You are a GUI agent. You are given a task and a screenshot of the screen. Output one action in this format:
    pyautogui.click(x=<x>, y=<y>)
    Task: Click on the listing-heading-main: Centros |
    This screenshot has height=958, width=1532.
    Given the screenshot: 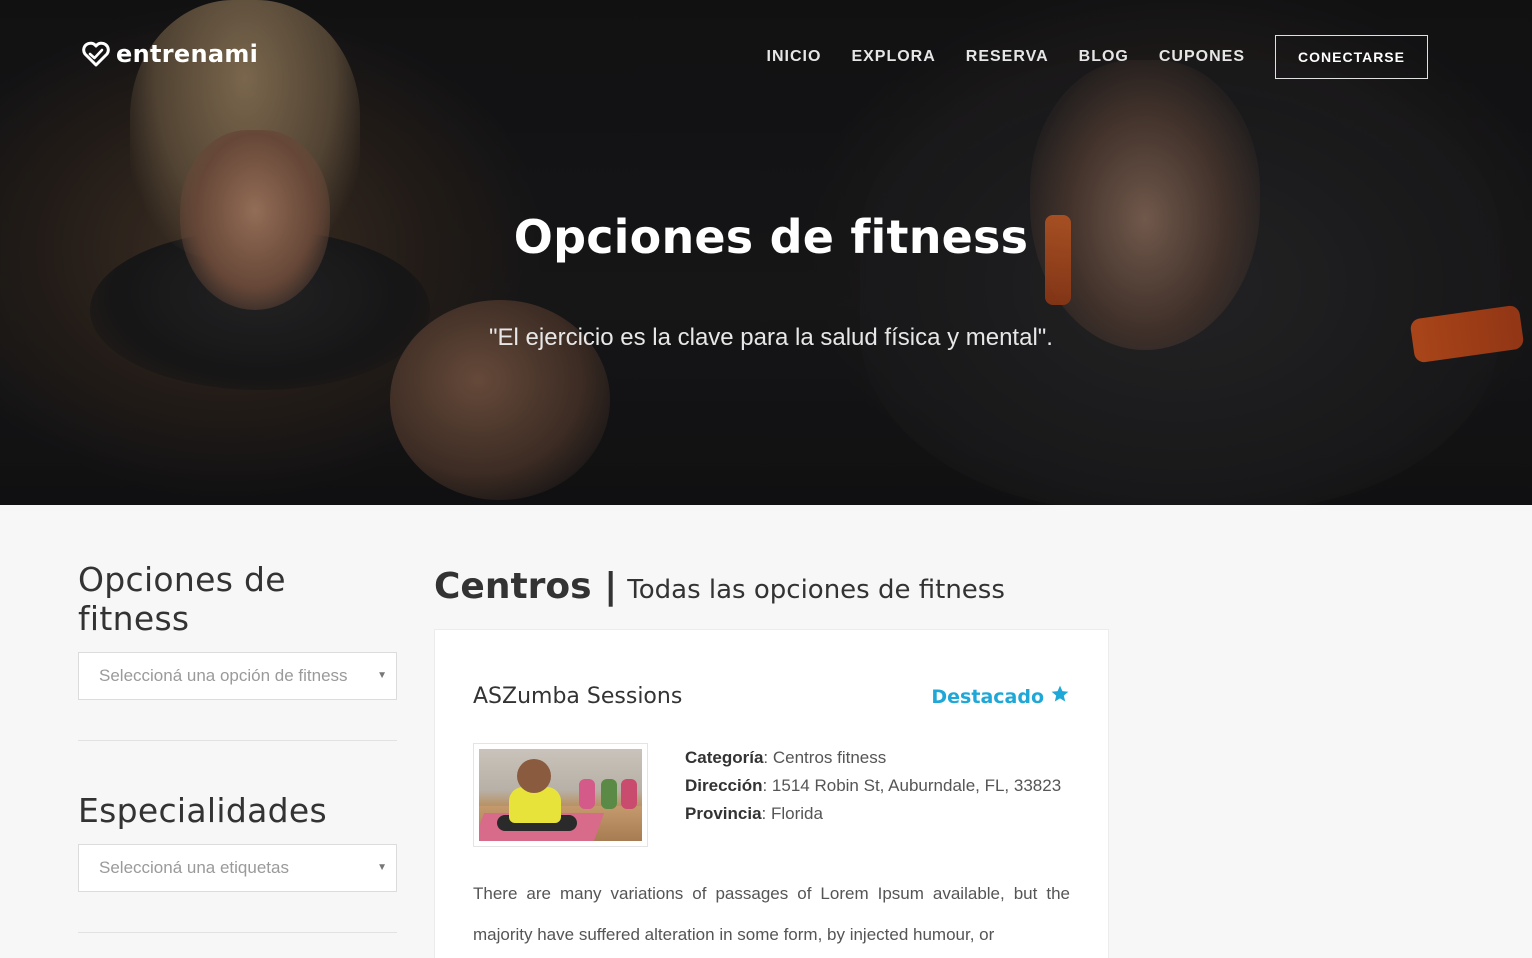 What is the action you would take?
    pyautogui.click(x=526, y=586)
    